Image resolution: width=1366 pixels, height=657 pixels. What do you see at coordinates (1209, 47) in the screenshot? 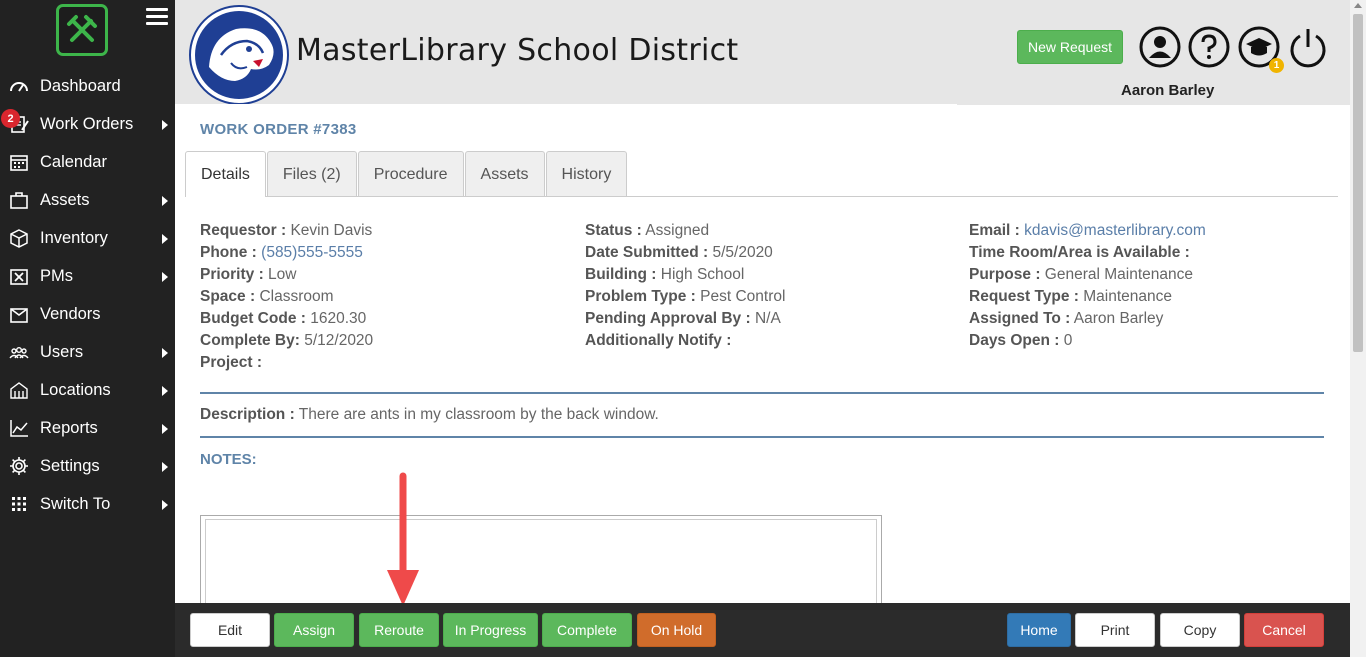
I see `help-icon` at bounding box center [1209, 47].